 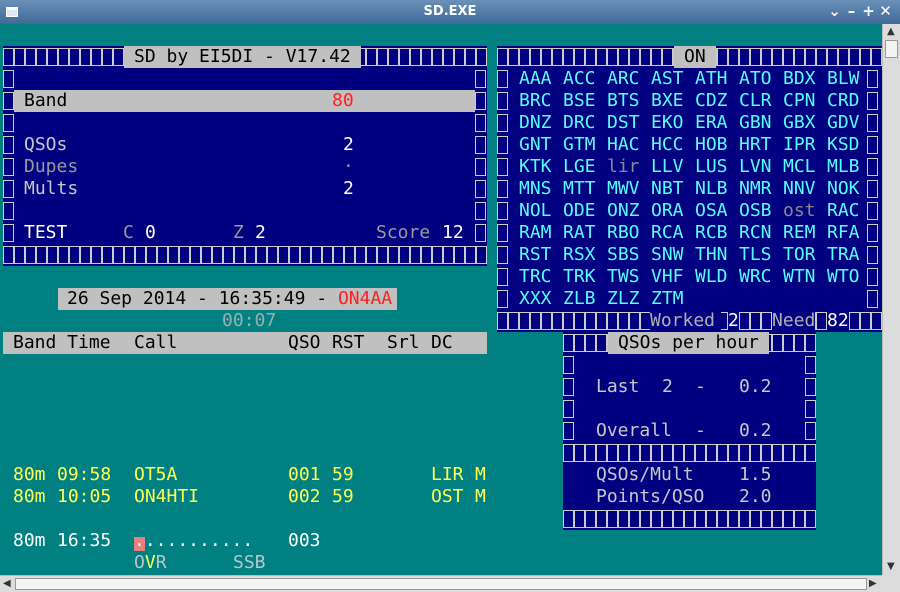 I want to click on horizontal-scrollbar: ◀ ▶, so click(x=441, y=583).